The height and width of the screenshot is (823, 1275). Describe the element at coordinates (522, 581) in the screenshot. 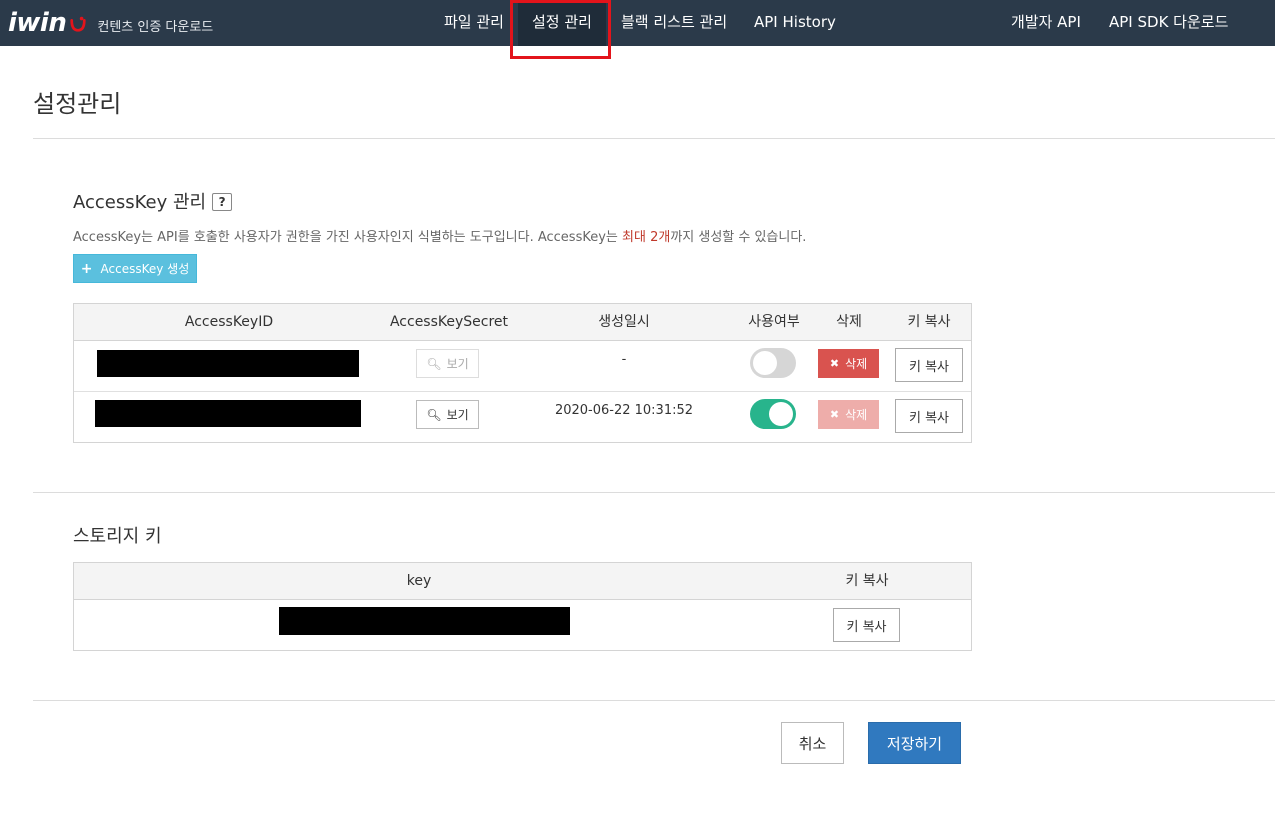

I see `table-header: key 키 복사` at that location.